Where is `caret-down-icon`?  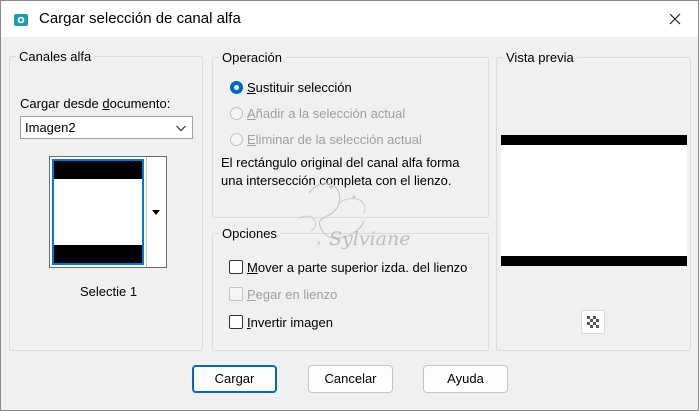 caret-down-icon is located at coordinates (156, 212).